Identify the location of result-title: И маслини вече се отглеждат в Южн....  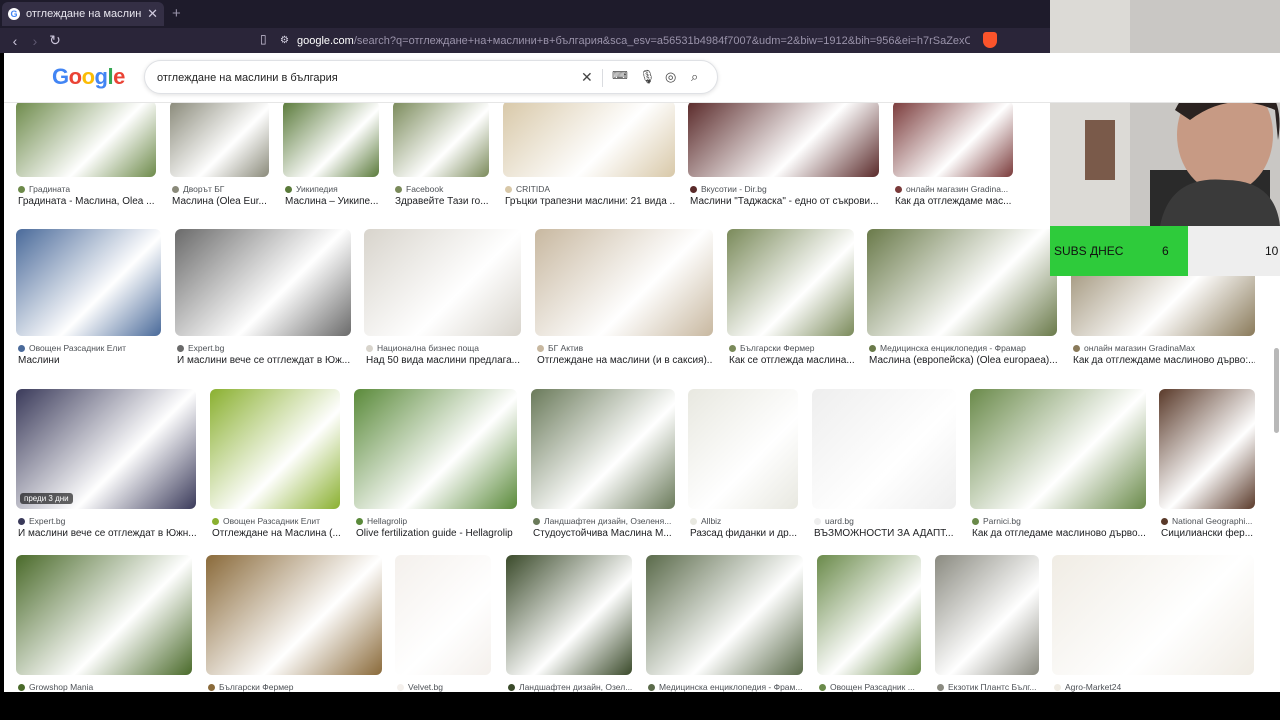
(107, 533).